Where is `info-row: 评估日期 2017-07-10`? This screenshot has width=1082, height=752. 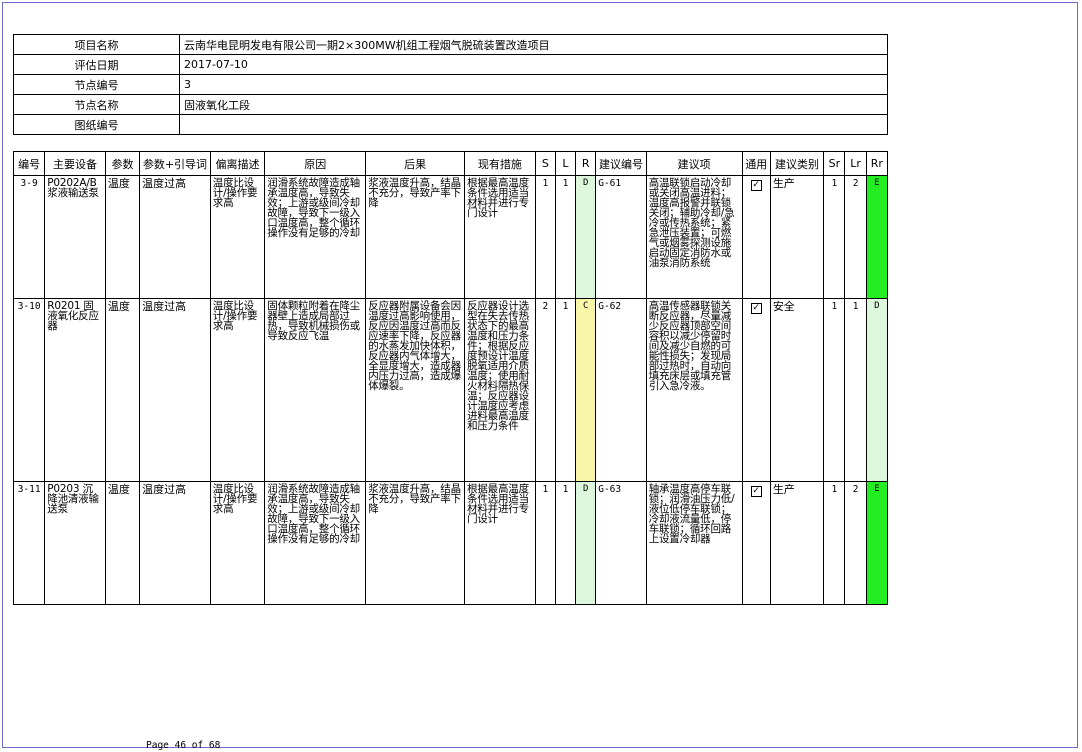
info-row: 评估日期 2017-07-10 is located at coordinates (450, 64).